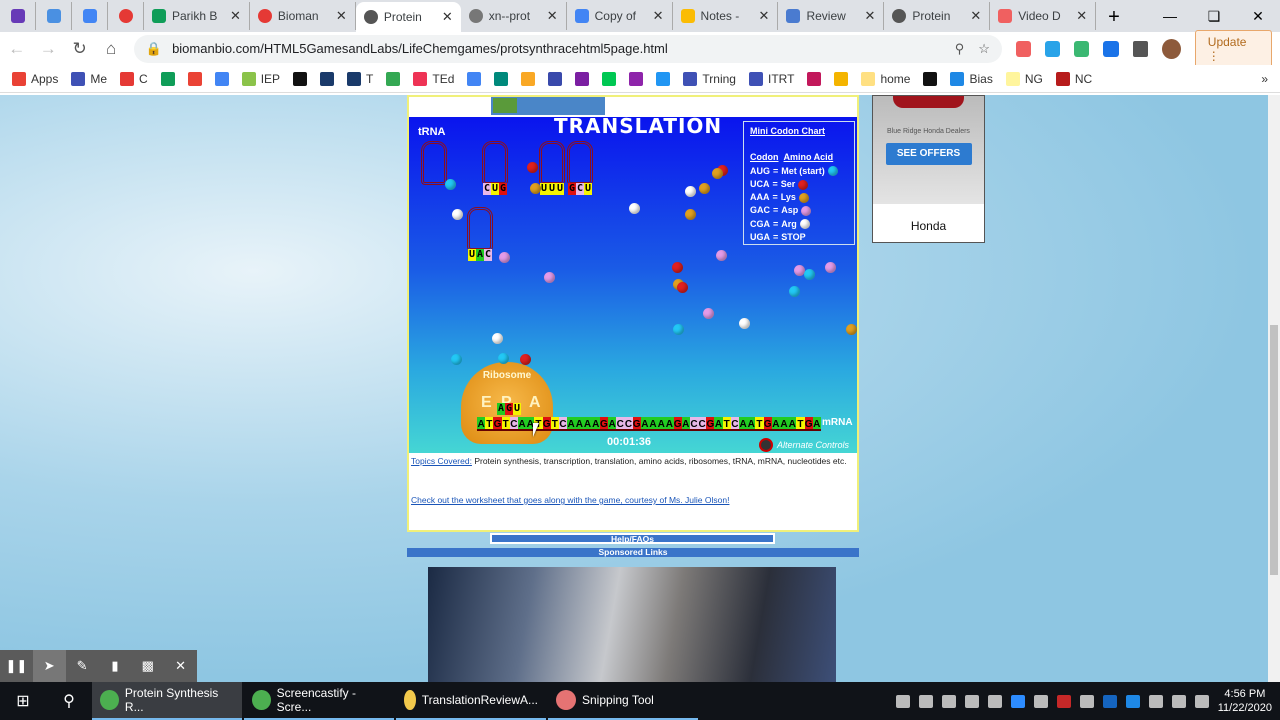 The height and width of the screenshot is (720, 1280). What do you see at coordinates (971, 78) in the screenshot?
I see `bookmark: Bias` at bounding box center [971, 78].